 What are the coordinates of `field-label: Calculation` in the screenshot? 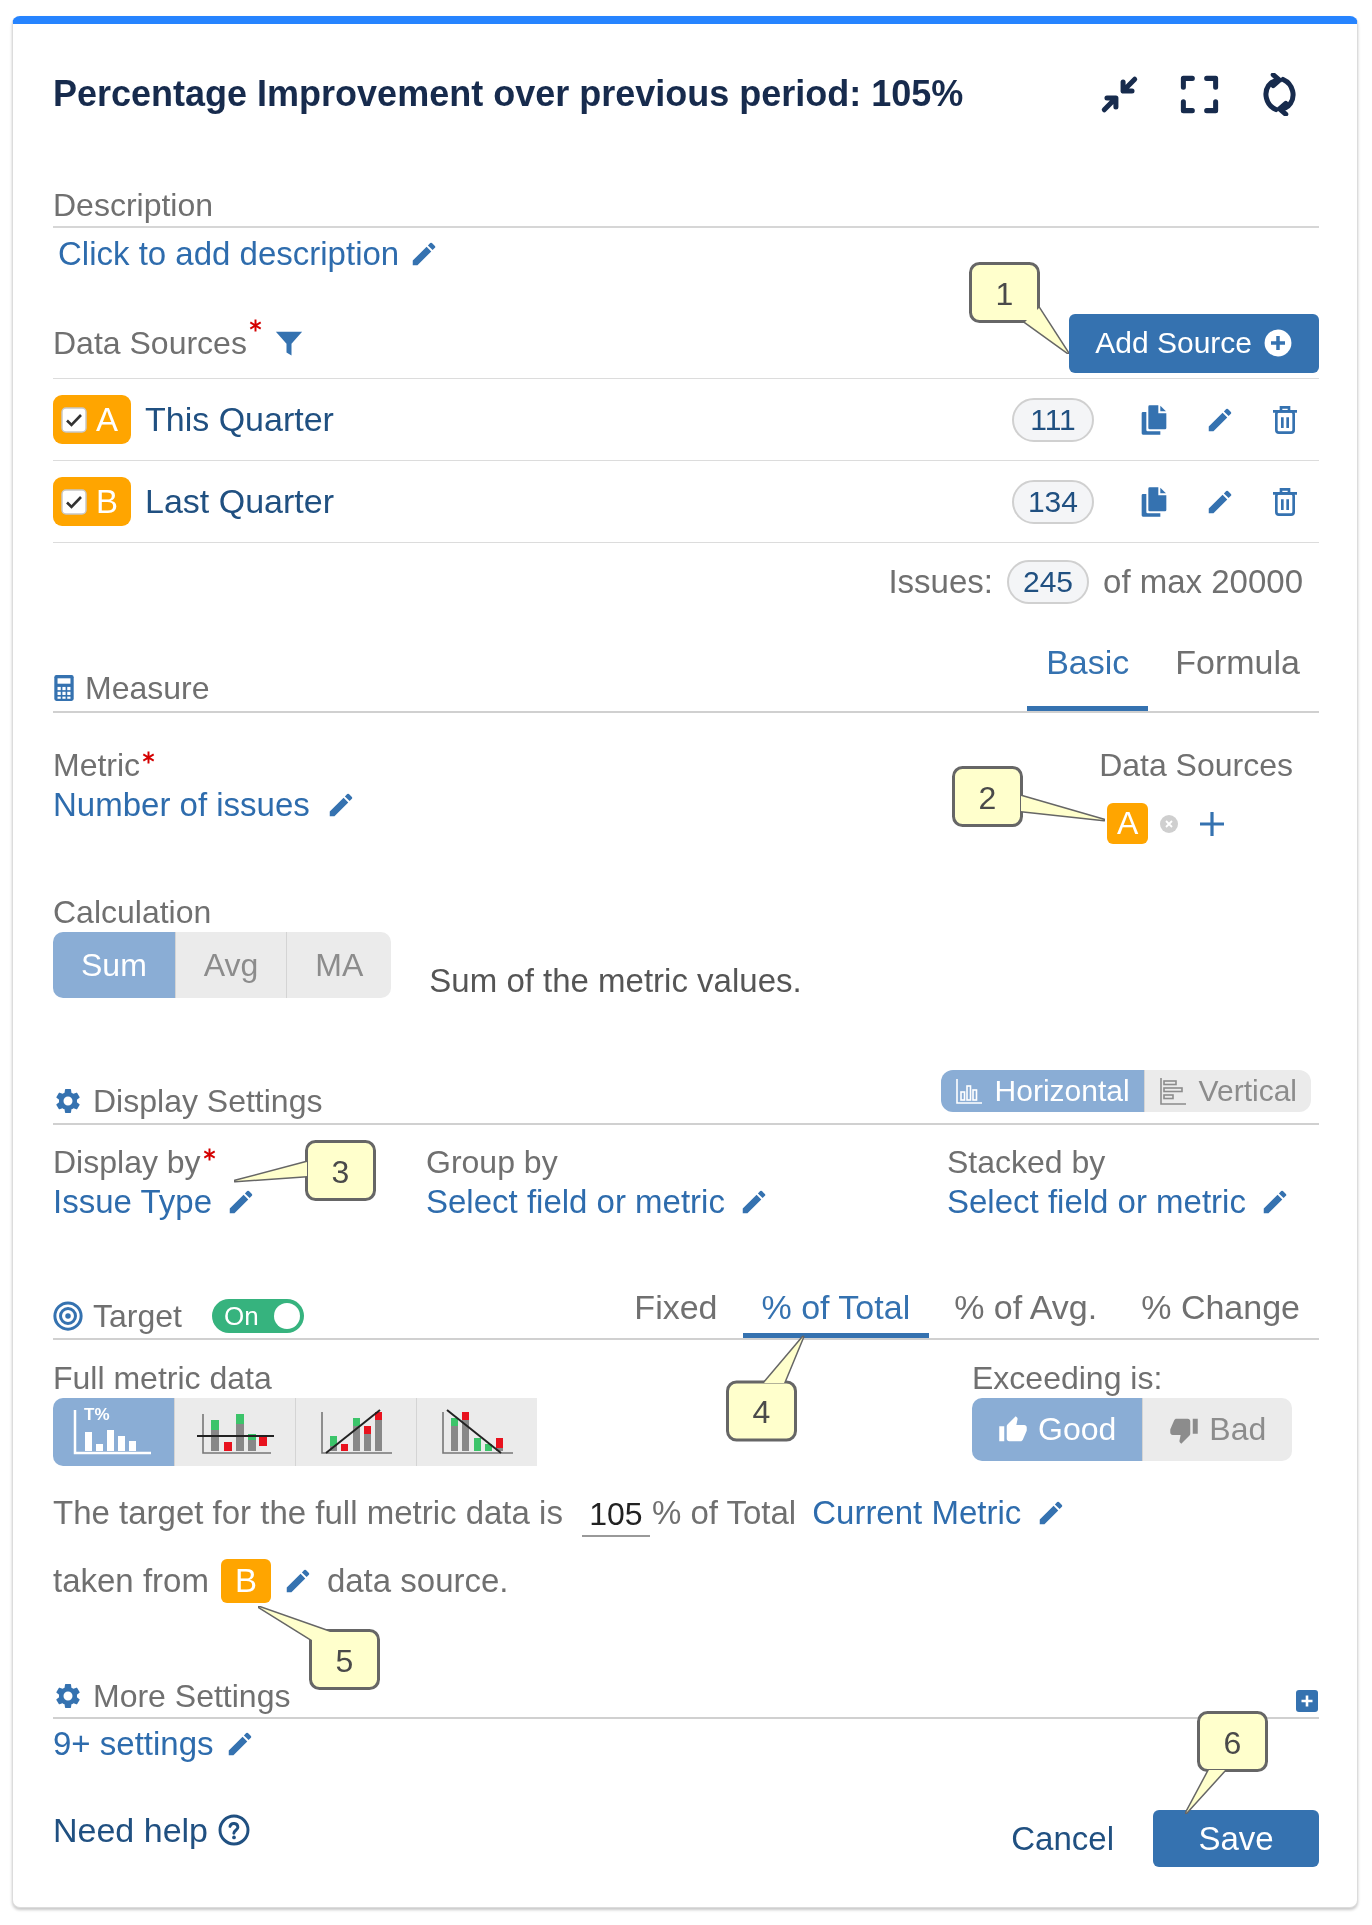 It's located at (132, 912).